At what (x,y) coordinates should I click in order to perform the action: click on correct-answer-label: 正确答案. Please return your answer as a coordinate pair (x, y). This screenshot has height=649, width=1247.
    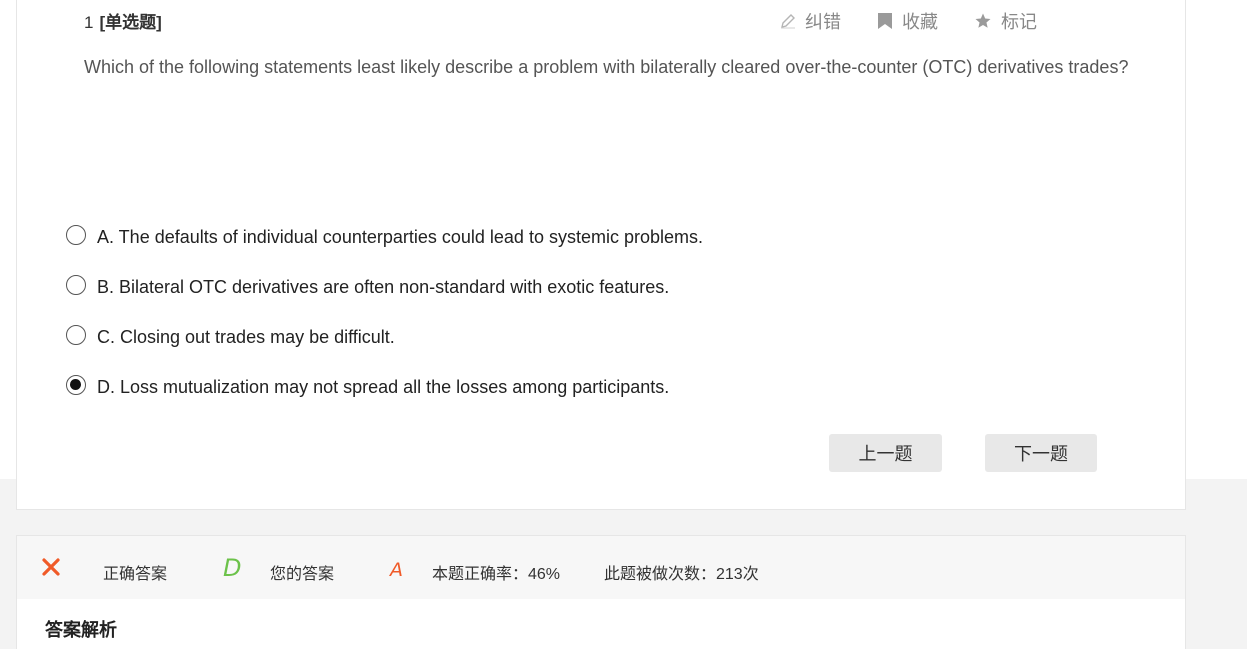
    Looking at the image, I should click on (135, 574).